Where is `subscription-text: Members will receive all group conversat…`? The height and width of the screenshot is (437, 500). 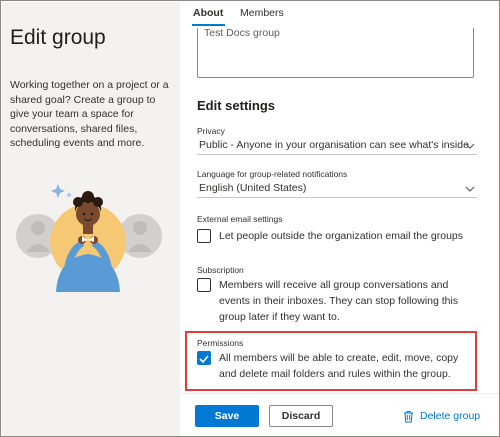 subscription-text: Members will receive all group conversat… is located at coordinates (339, 301).